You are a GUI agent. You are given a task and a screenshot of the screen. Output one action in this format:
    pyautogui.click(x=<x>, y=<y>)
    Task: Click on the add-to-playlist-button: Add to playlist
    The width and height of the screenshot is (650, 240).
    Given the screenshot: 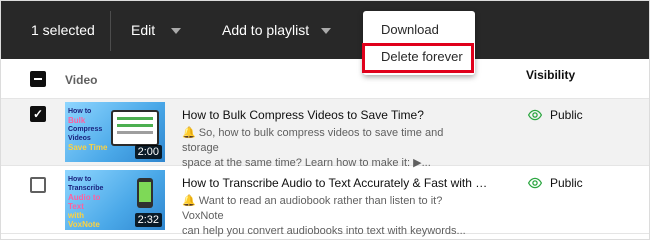 What is the action you would take?
    pyautogui.click(x=265, y=30)
    